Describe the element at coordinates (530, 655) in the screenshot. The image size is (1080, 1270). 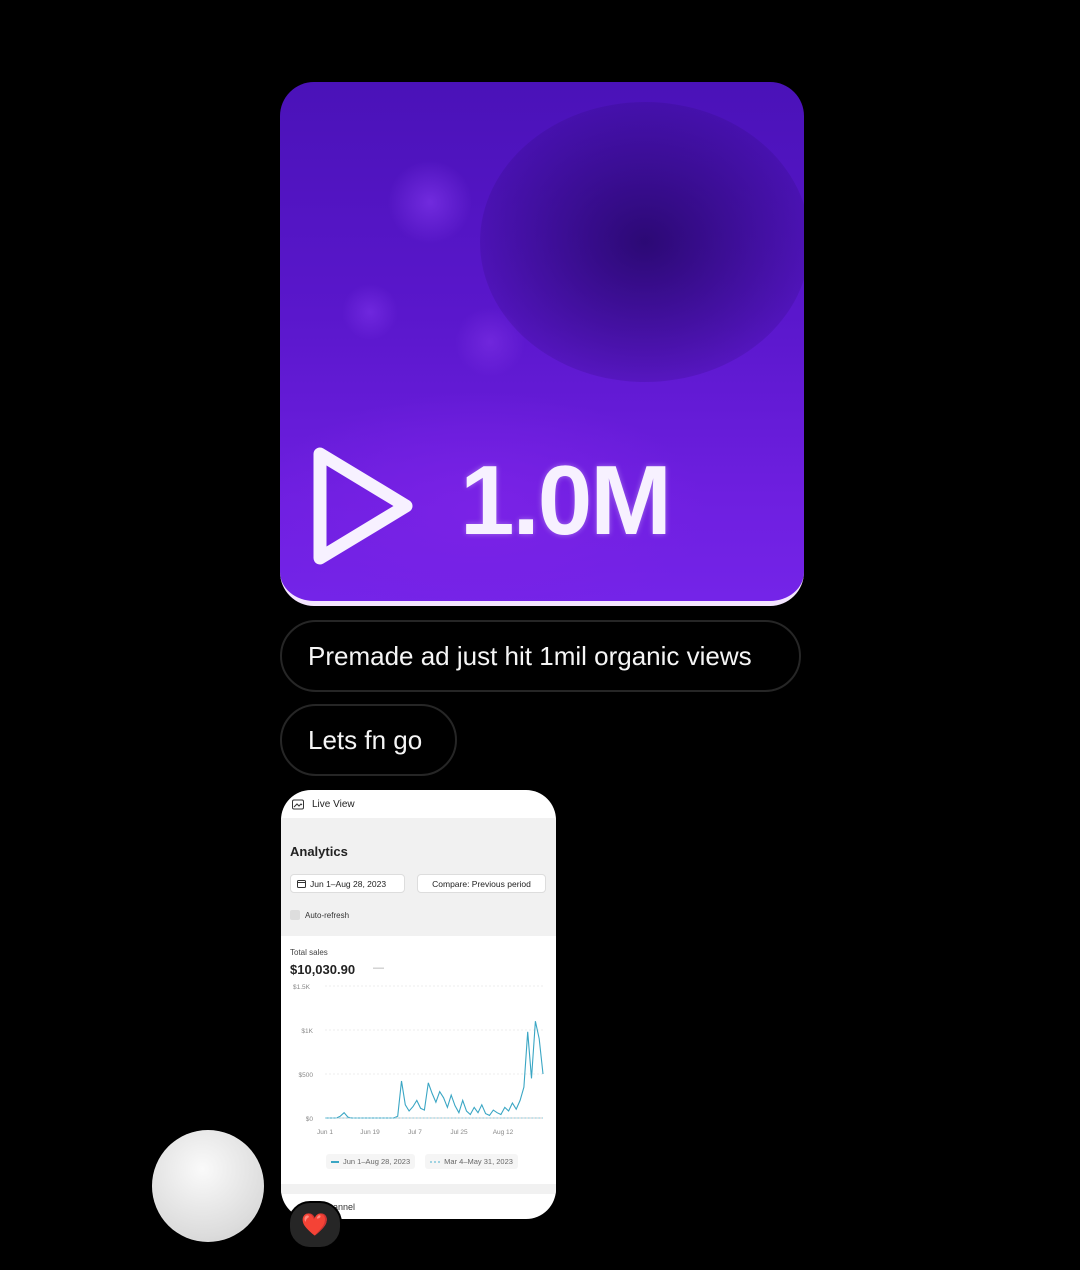
I see `message-text: Premade ad just hit 1mil organic views` at that location.